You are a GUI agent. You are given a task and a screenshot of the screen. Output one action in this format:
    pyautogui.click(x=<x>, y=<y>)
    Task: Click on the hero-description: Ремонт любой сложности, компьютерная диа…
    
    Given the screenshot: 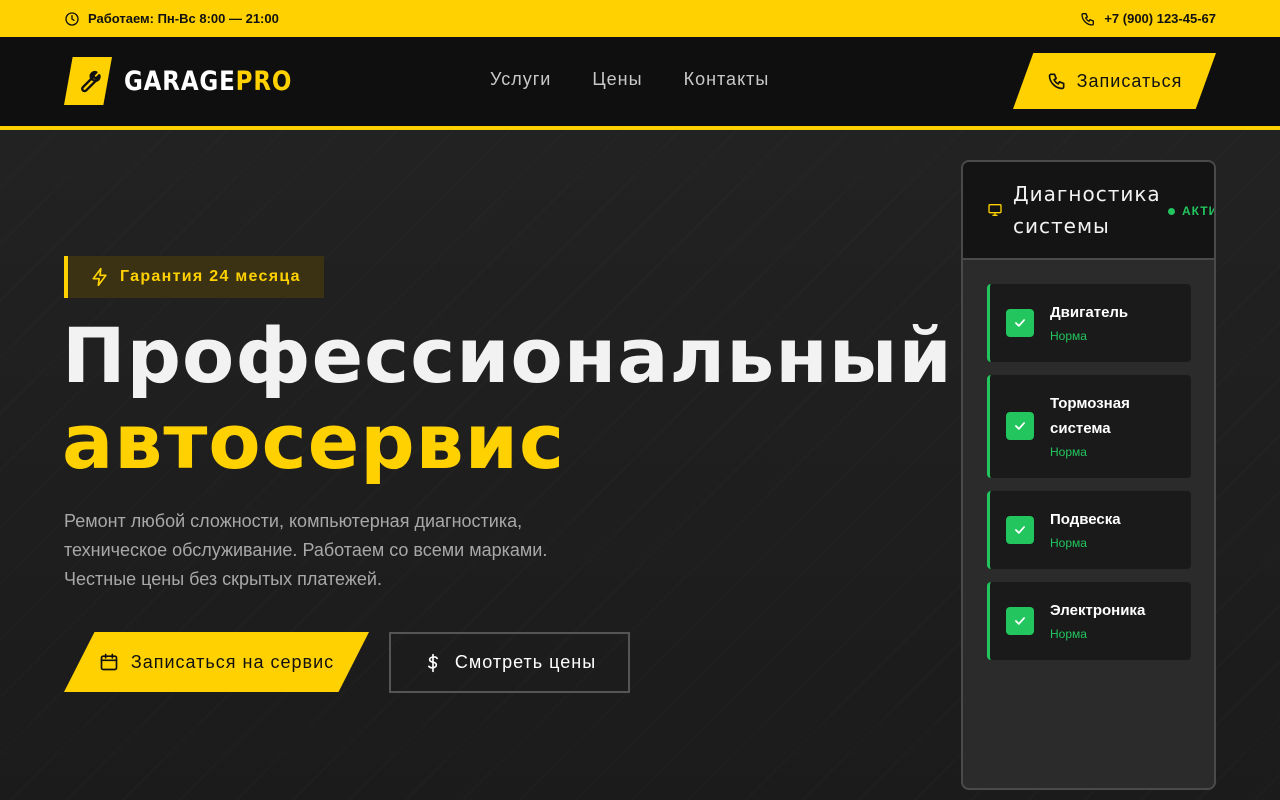 What is the action you would take?
    pyautogui.click(x=306, y=550)
    